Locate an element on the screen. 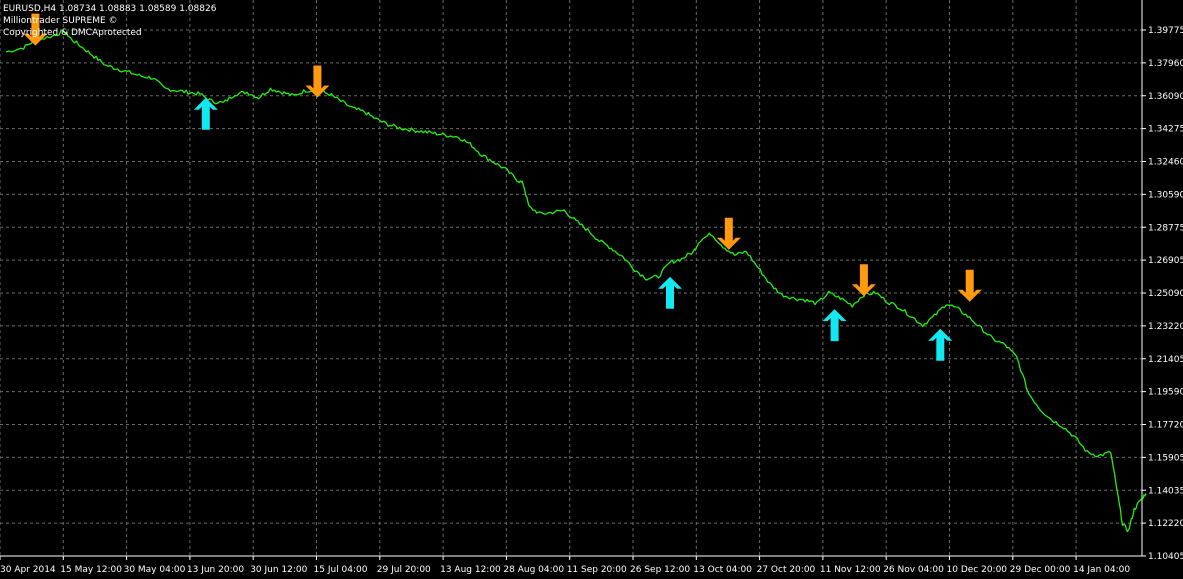 Image resolution: width=1183 pixels, height=579 pixels. y-tick-label: 1.17720 is located at coordinates (1165, 426).